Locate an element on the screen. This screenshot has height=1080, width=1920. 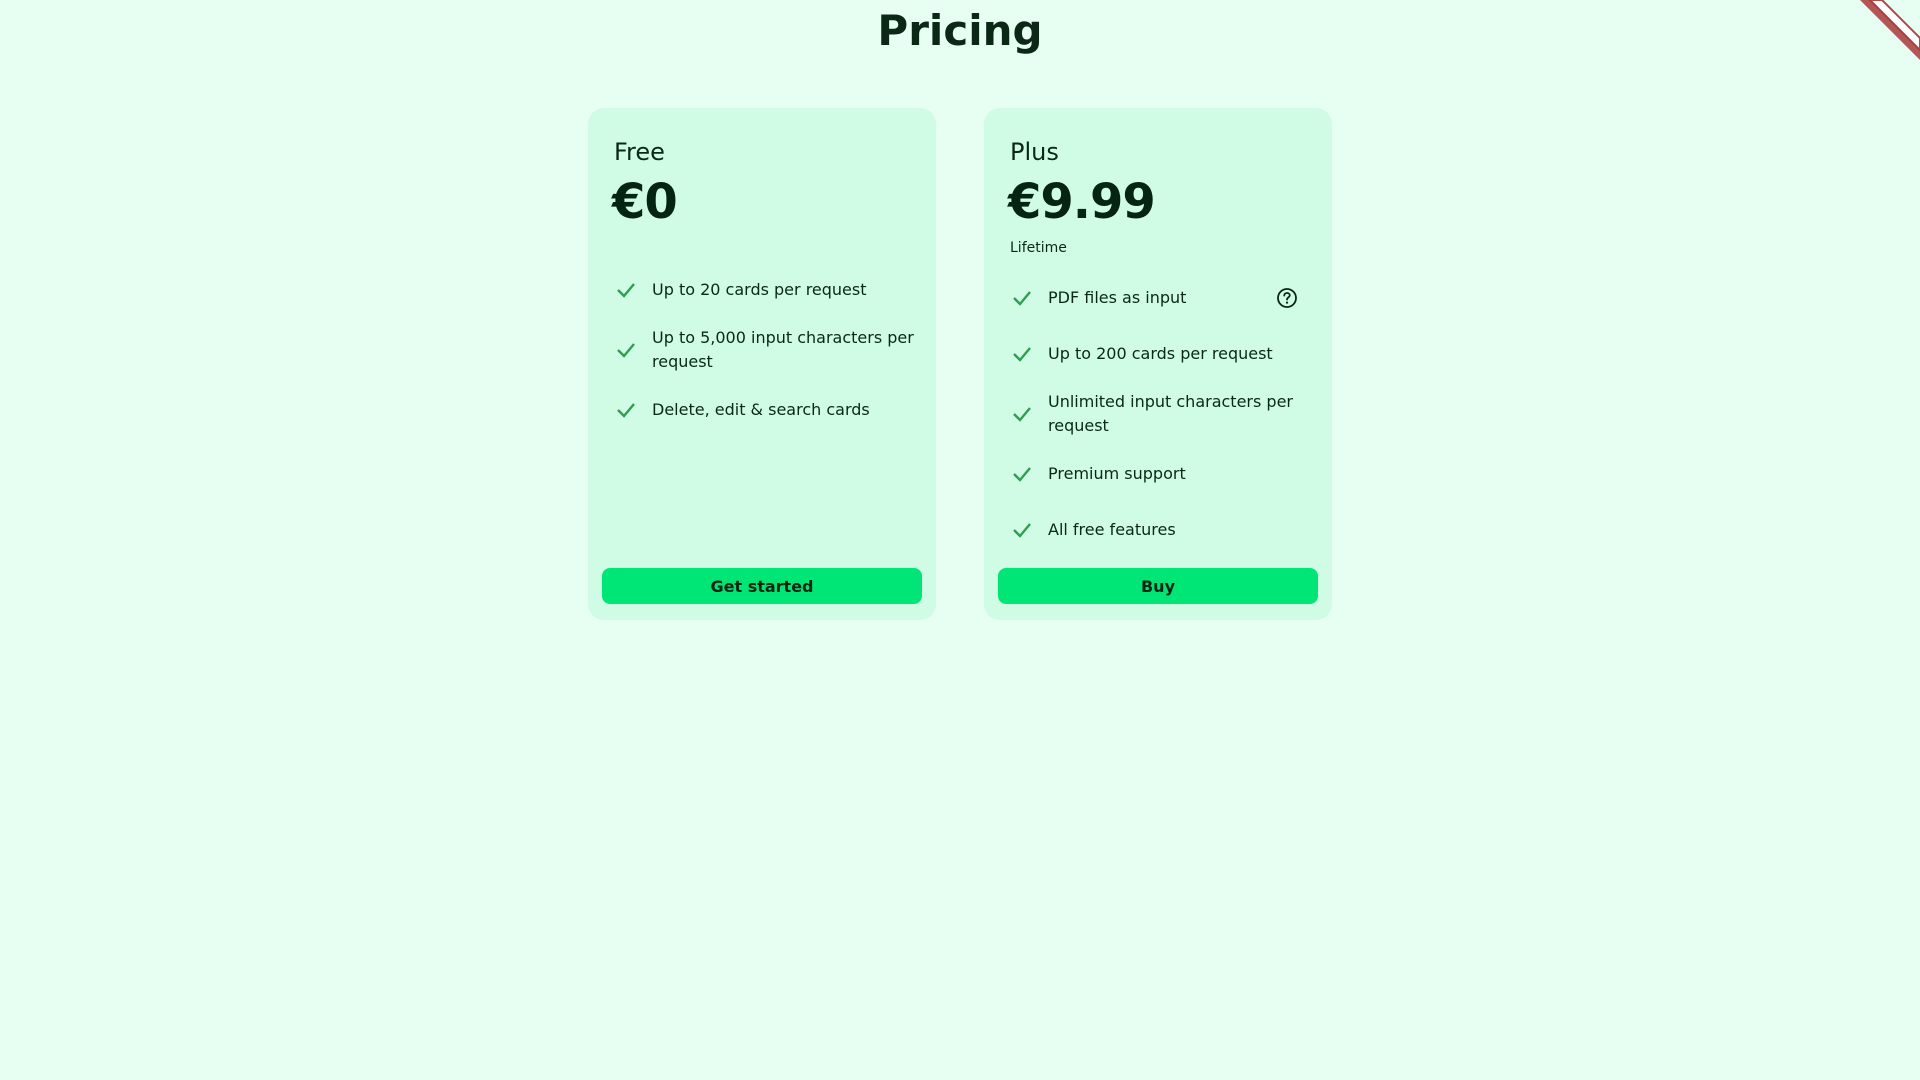
feature-text: Up to 5,000 input characters per request is located at coordinates (783, 349).